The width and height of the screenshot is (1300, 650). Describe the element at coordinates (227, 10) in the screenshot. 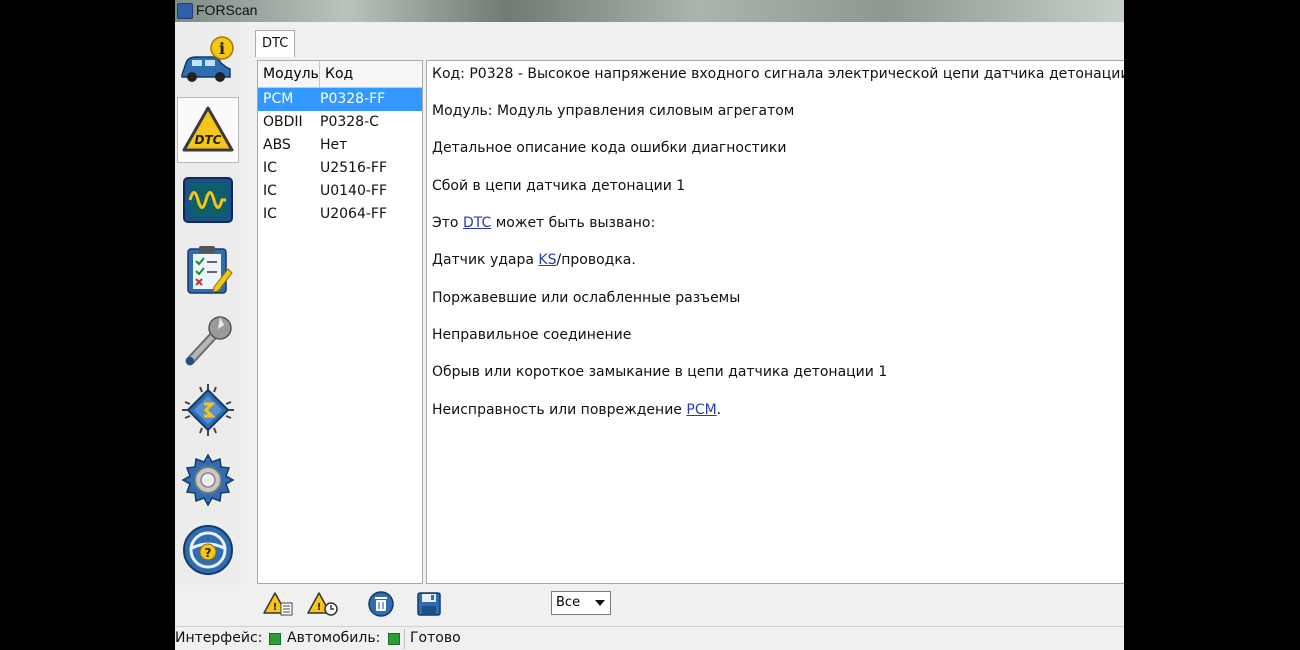

I see `window-title: FORScan` at that location.